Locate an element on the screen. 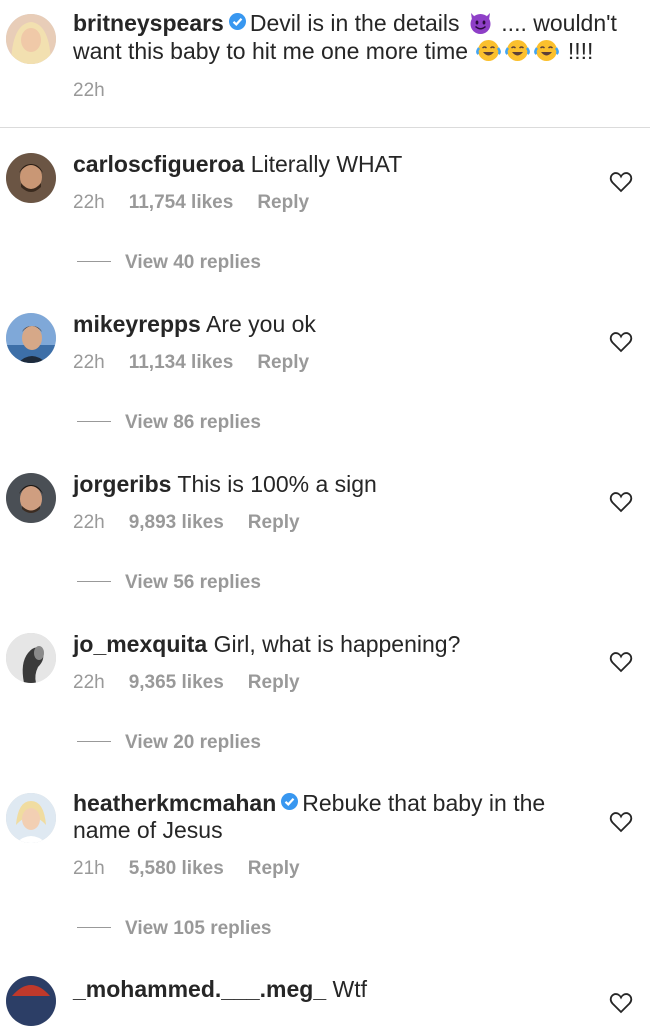 This screenshot has height=1026, width=650. comment-username: heatherkmcmahan is located at coordinates (174, 803).